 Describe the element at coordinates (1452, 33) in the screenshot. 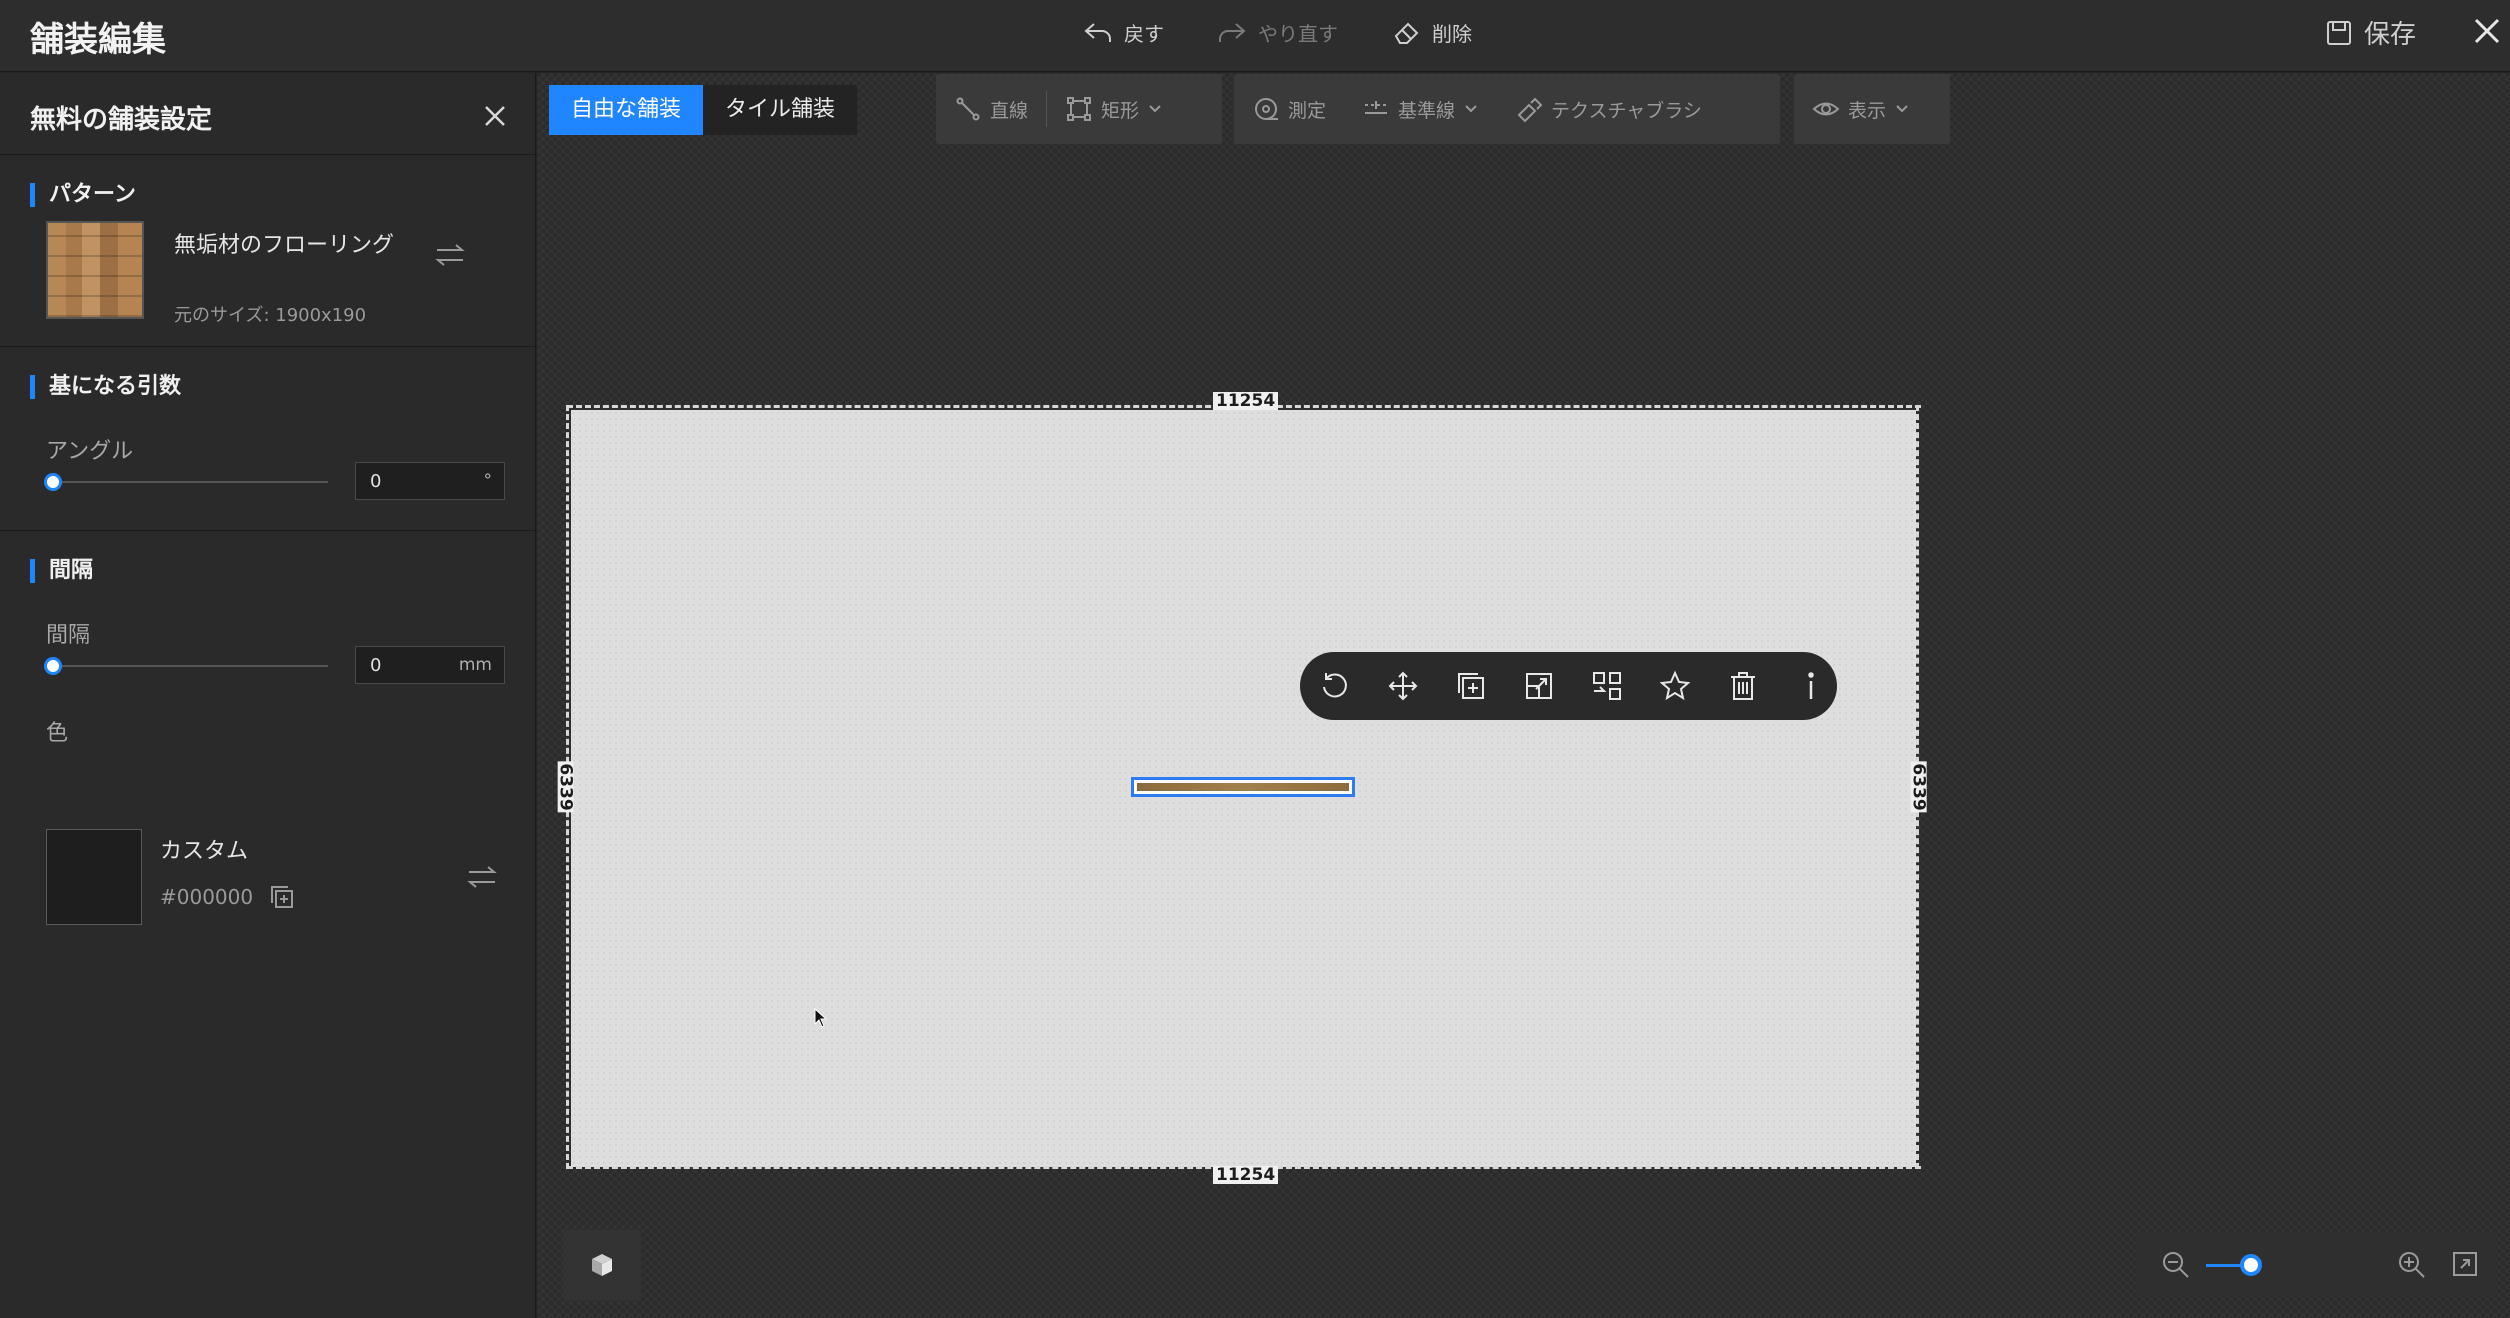

I see `erase-label: 削除` at that location.